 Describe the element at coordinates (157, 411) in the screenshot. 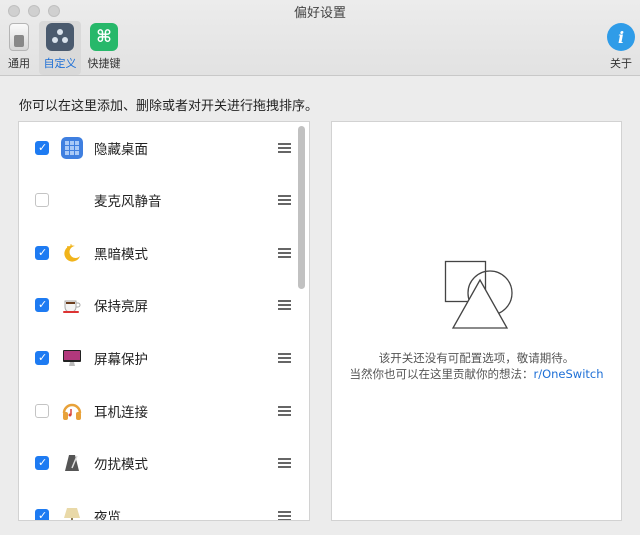

I see `list-item: 耳机连接` at that location.